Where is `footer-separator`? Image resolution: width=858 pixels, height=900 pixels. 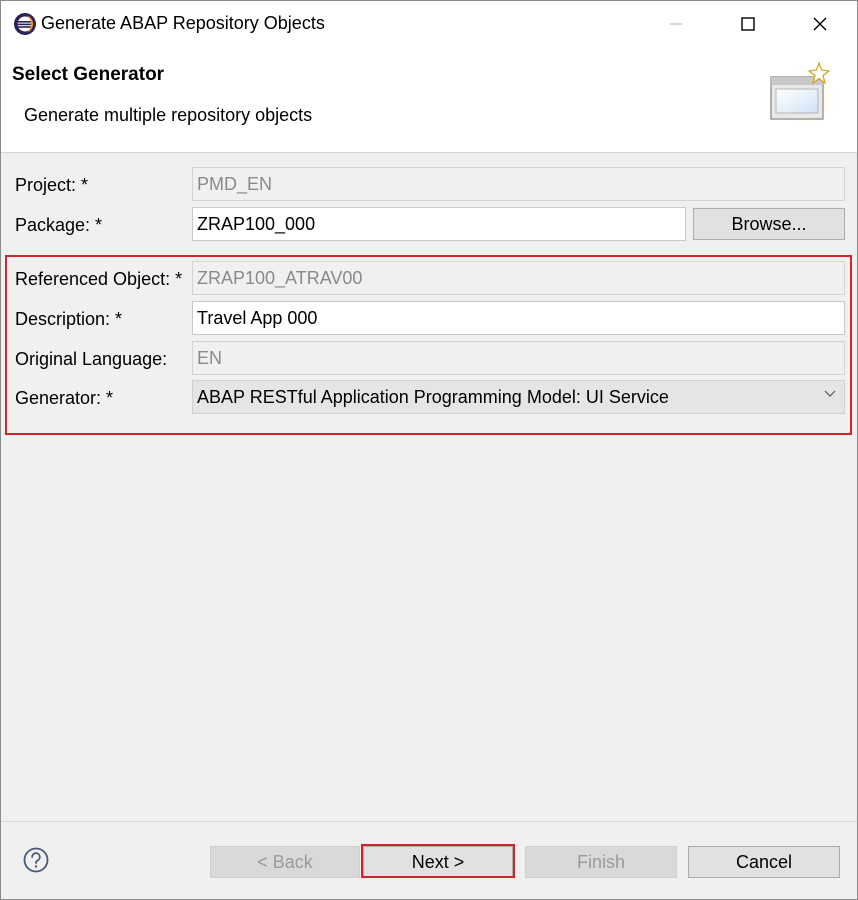 footer-separator is located at coordinates (429, 821).